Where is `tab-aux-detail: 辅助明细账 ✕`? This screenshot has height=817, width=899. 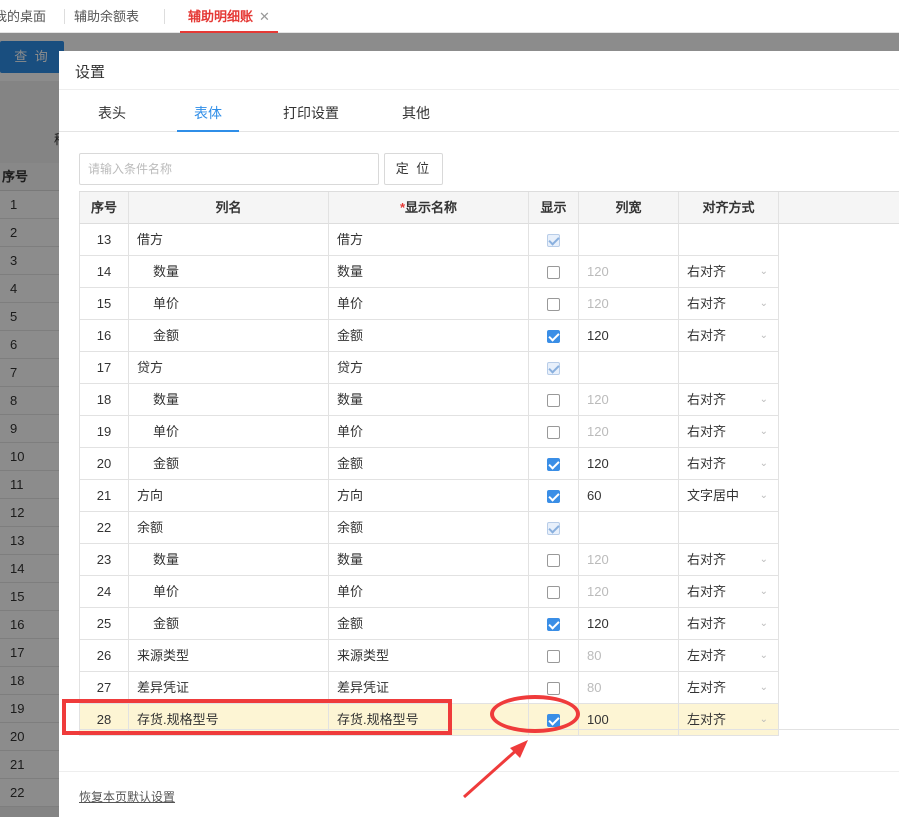
tab-aux-detail: 辅助明细账 ✕ is located at coordinates (229, 16).